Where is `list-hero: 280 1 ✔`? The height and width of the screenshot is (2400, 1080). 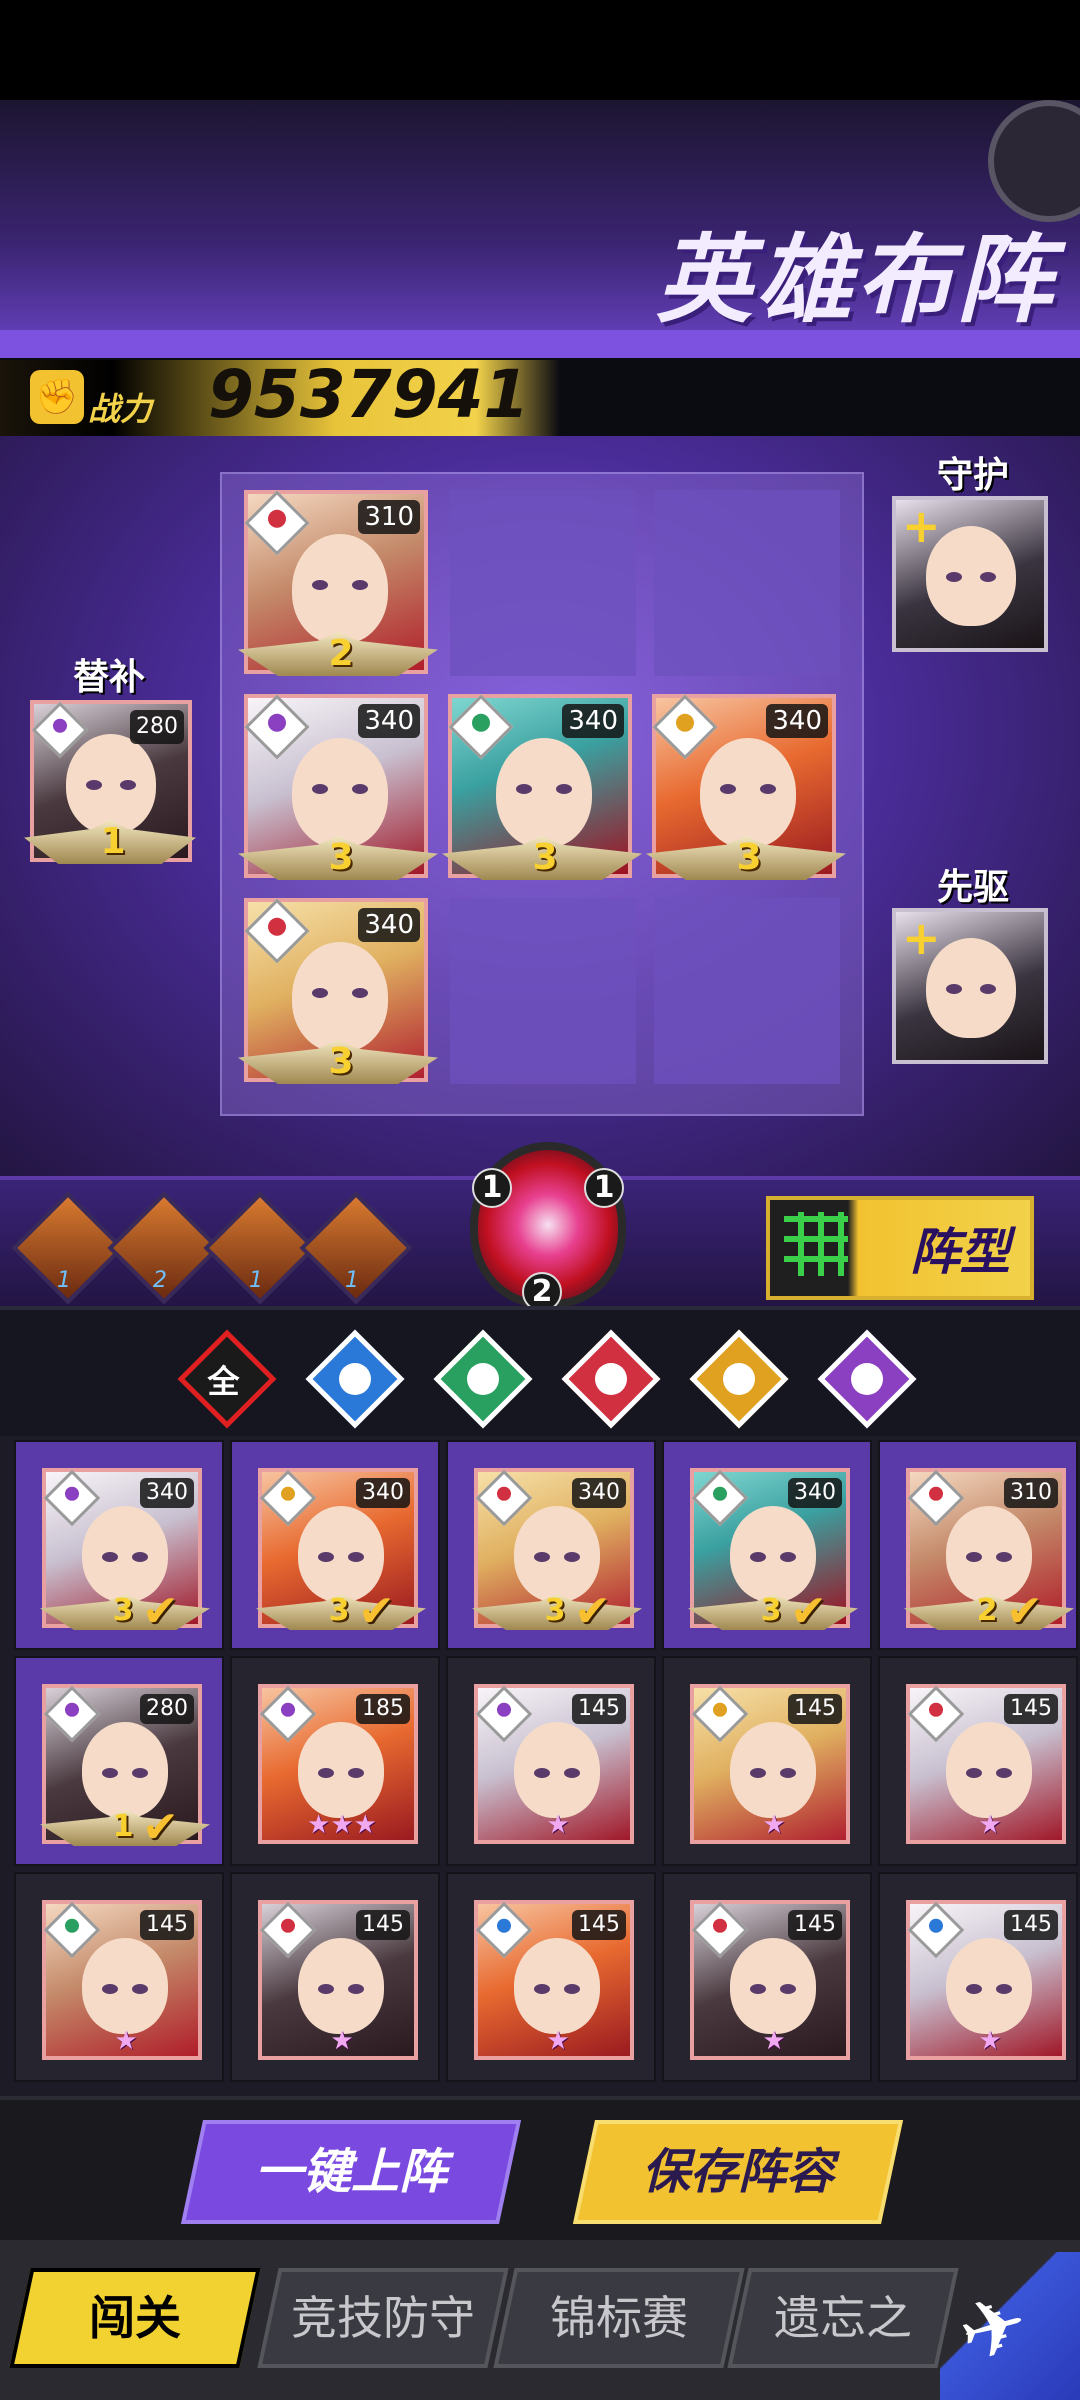 list-hero: 280 1 ✔ is located at coordinates (119, 1761).